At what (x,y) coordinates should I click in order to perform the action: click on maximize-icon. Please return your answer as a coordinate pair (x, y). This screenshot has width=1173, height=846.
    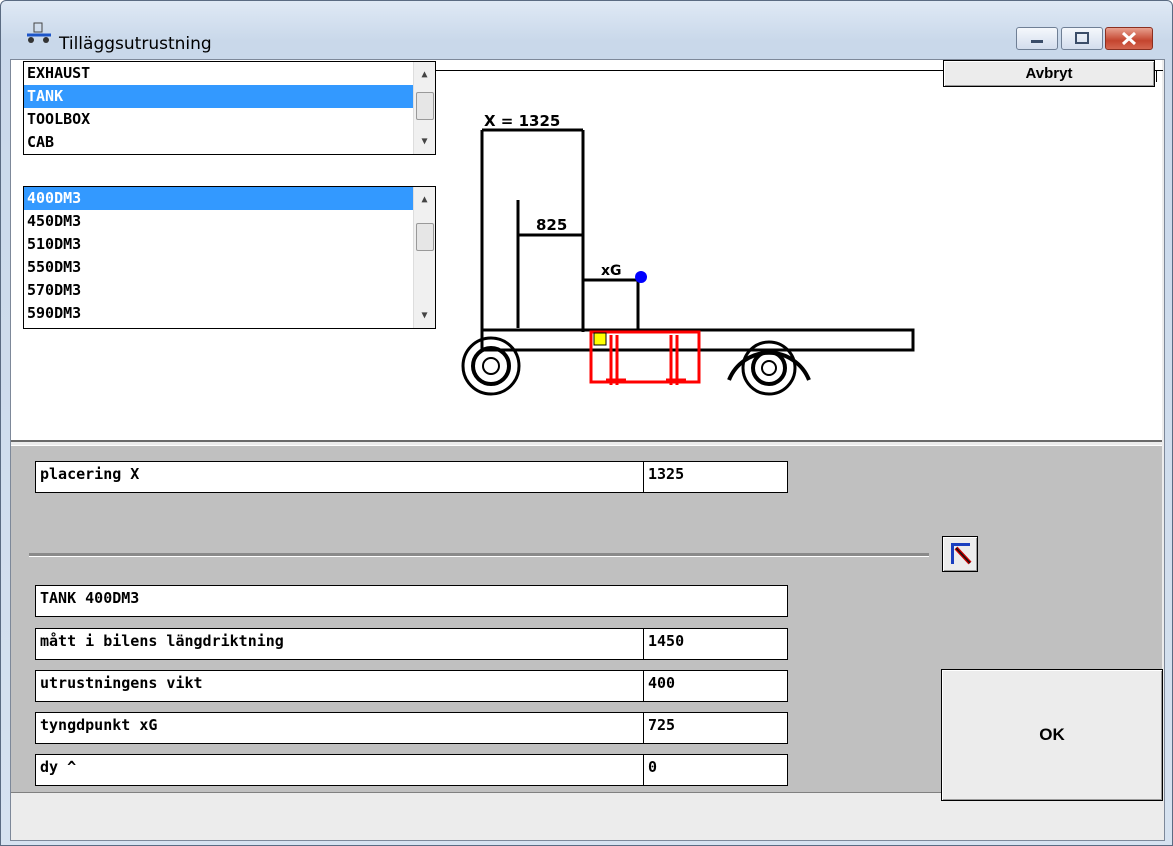
    Looking at the image, I should click on (1082, 38).